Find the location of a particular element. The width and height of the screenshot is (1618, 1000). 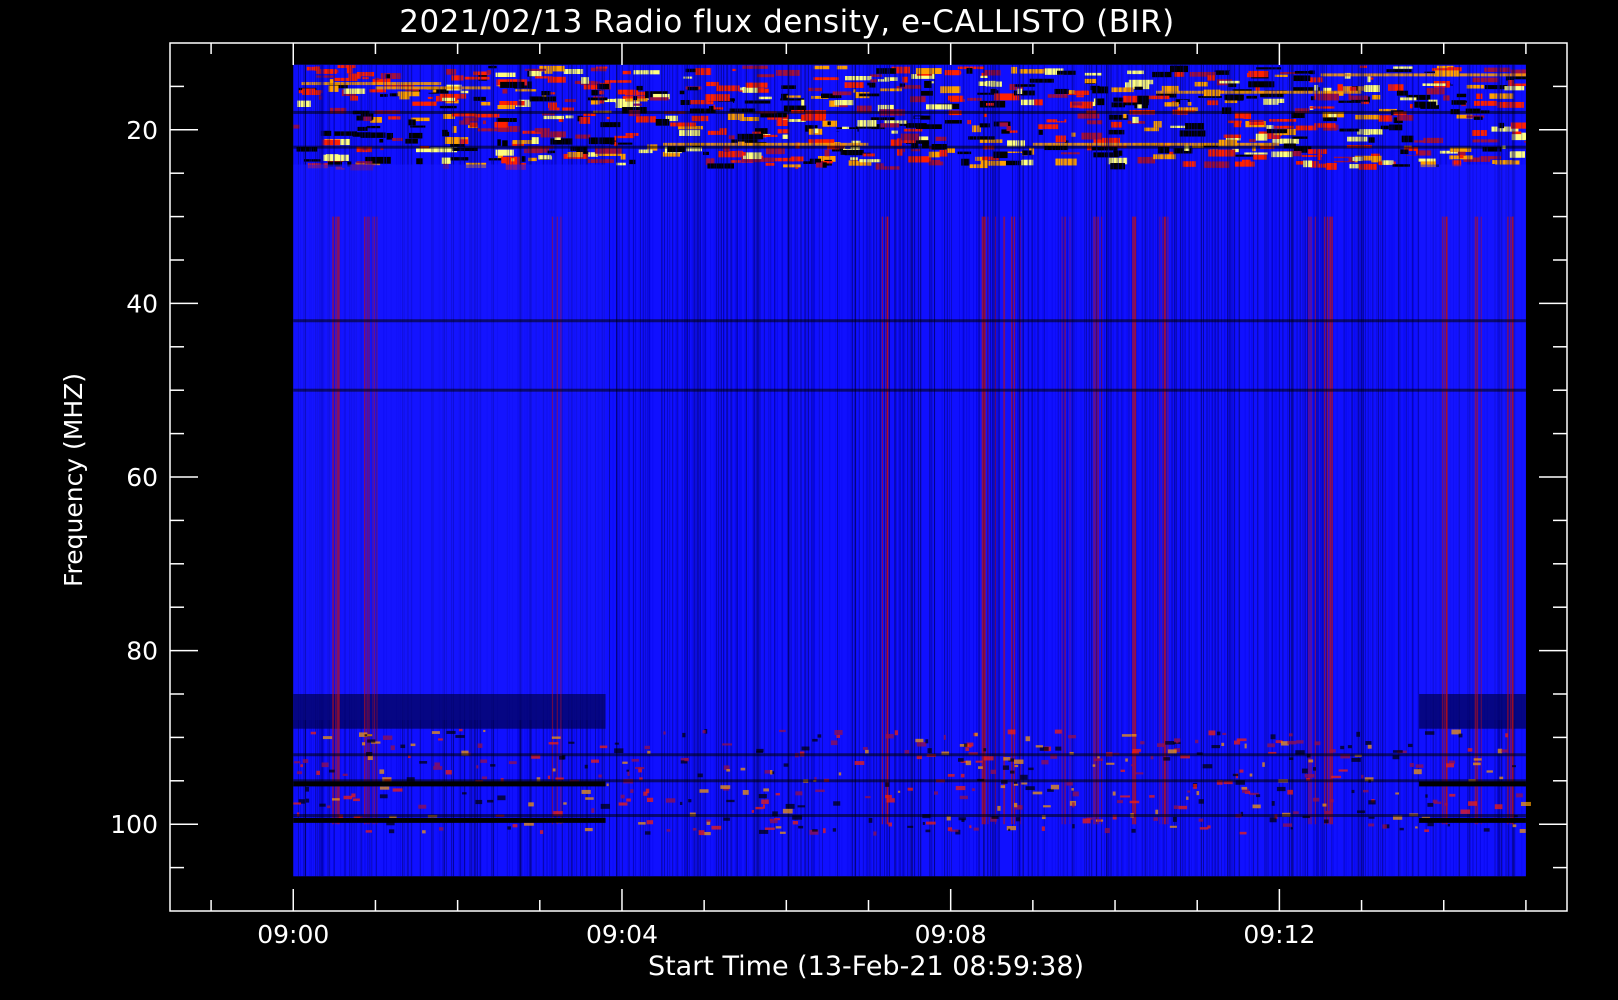

y-tick-label: 20 is located at coordinates (142, 130).